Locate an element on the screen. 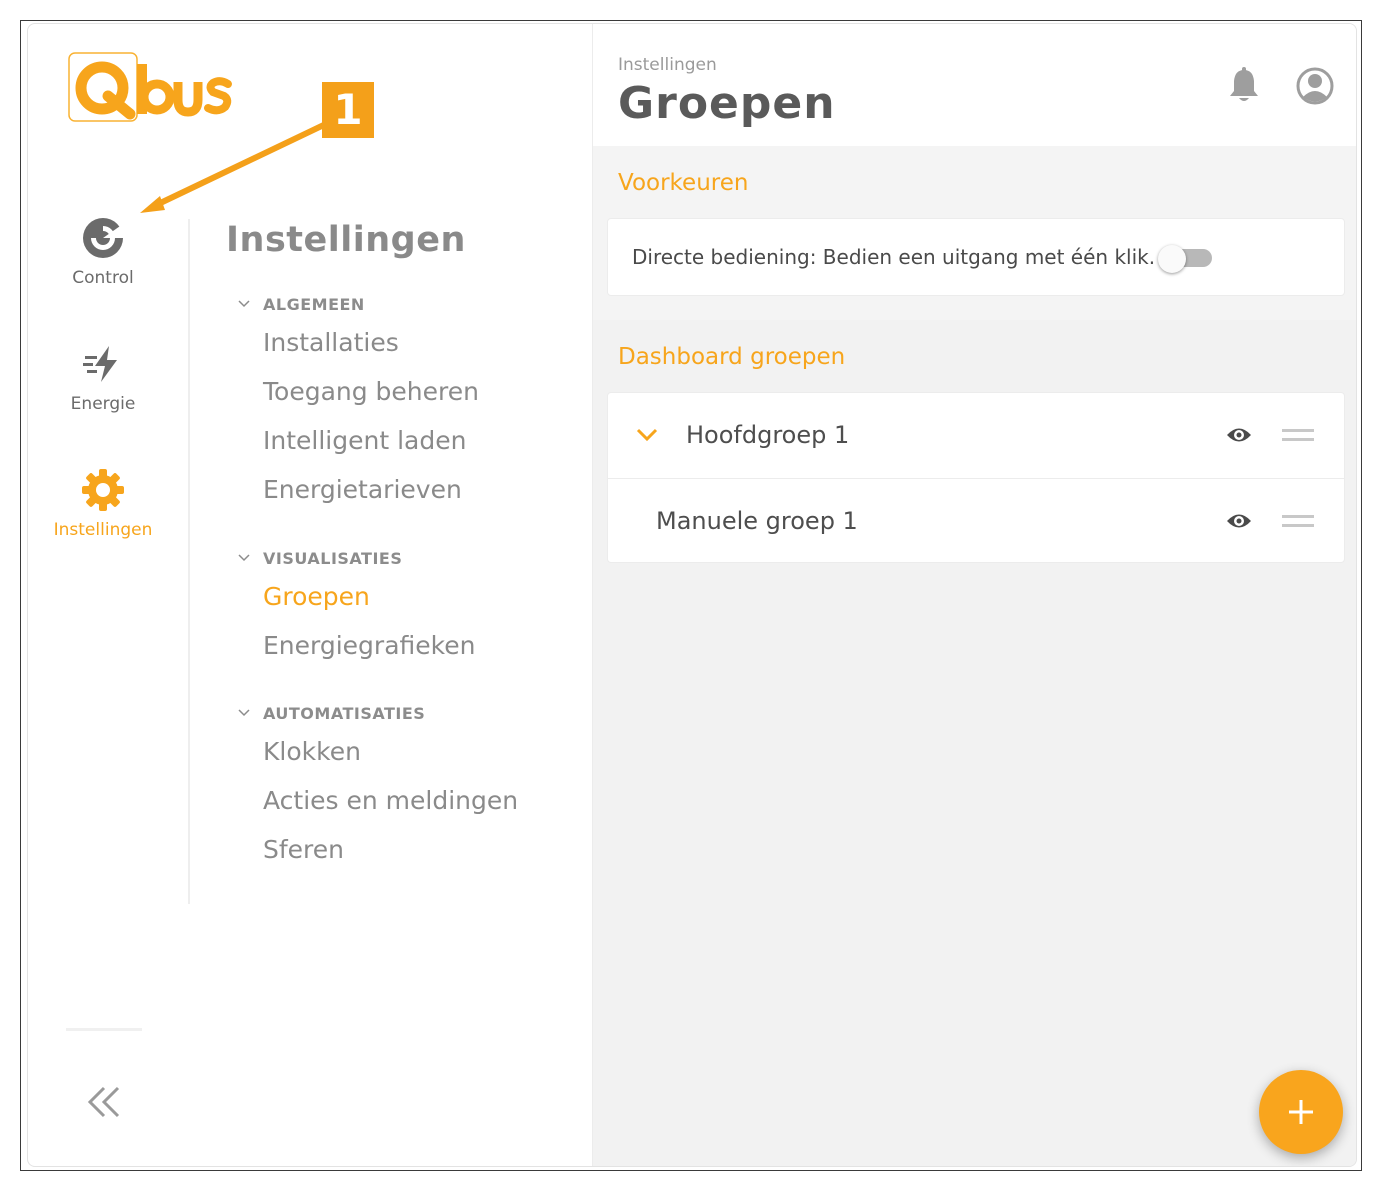  rail-label-instellingen: Instellingen is located at coordinates (103, 530).